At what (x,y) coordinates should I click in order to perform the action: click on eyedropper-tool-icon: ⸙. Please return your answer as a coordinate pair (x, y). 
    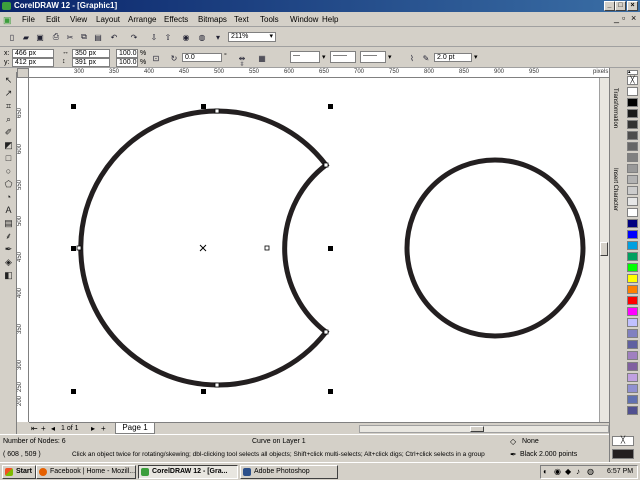
    Looking at the image, I should click on (8, 236).